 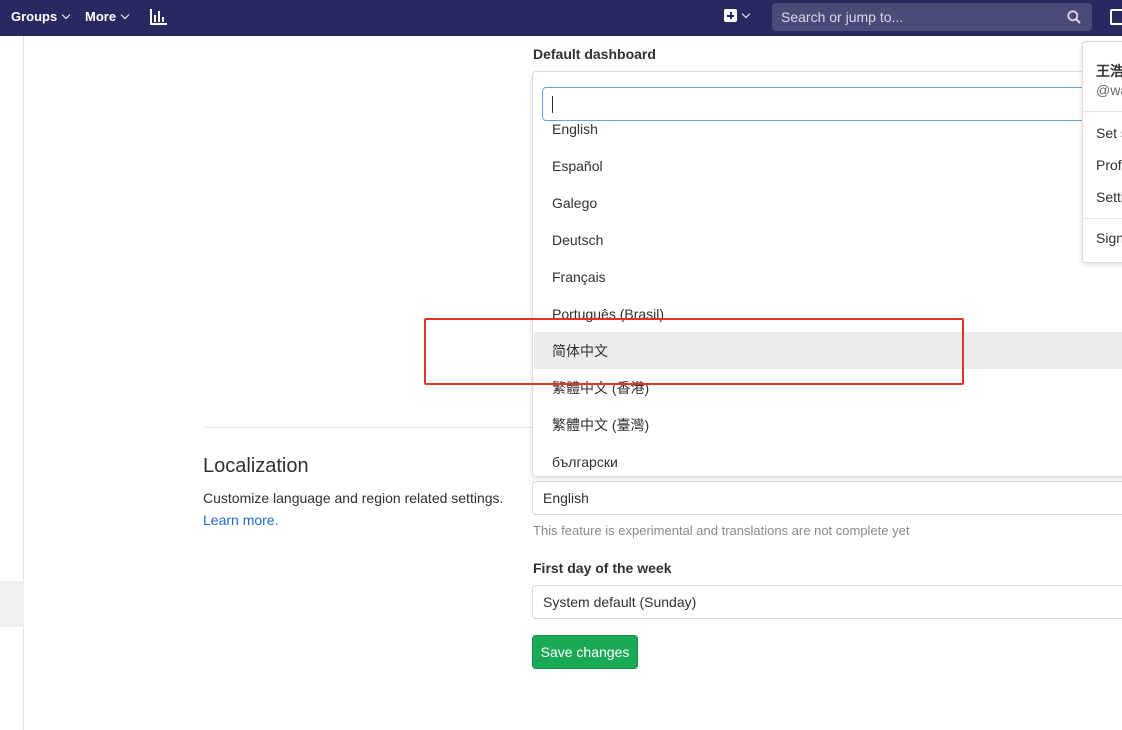 What do you see at coordinates (602, 568) in the screenshot?
I see `first-day-label: First day of the week` at bounding box center [602, 568].